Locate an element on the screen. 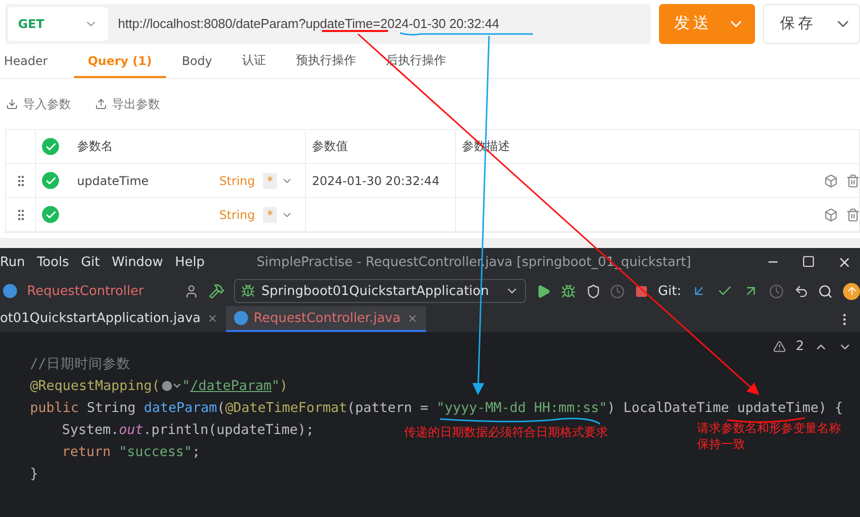  download-icon is located at coordinates (12, 104).